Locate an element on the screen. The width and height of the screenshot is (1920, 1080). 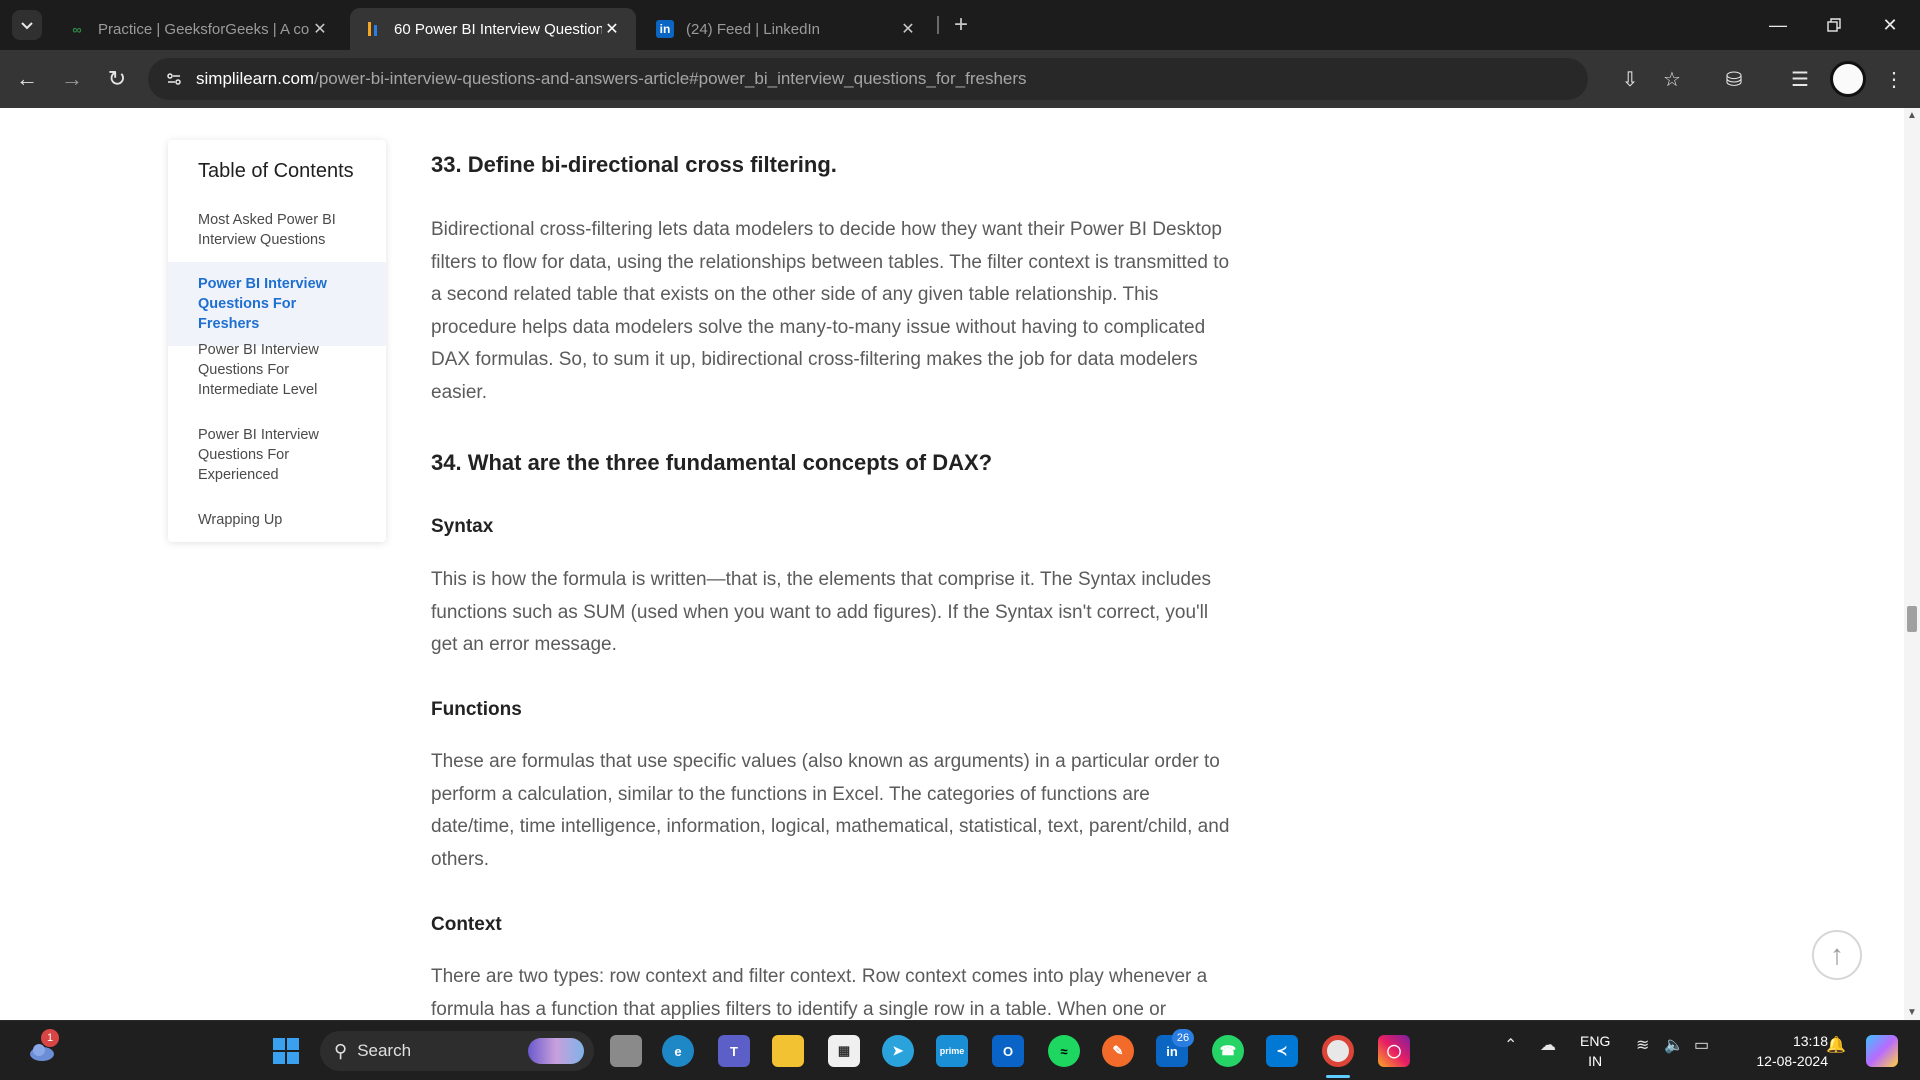
outlook-icon: O is located at coordinates (1008, 1051).